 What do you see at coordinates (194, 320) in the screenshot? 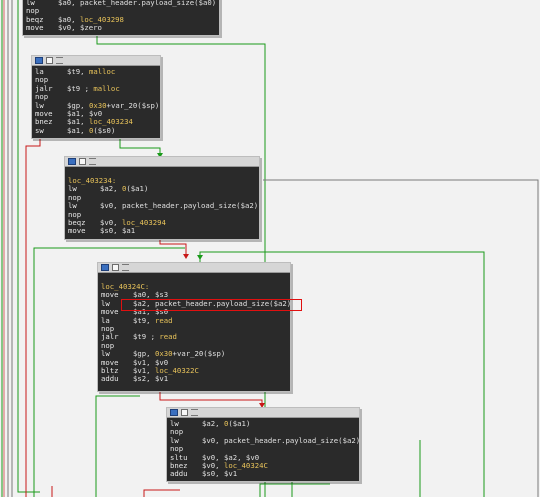
I see `instruction-line: la $t9, read` at bounding box center [194, 320].